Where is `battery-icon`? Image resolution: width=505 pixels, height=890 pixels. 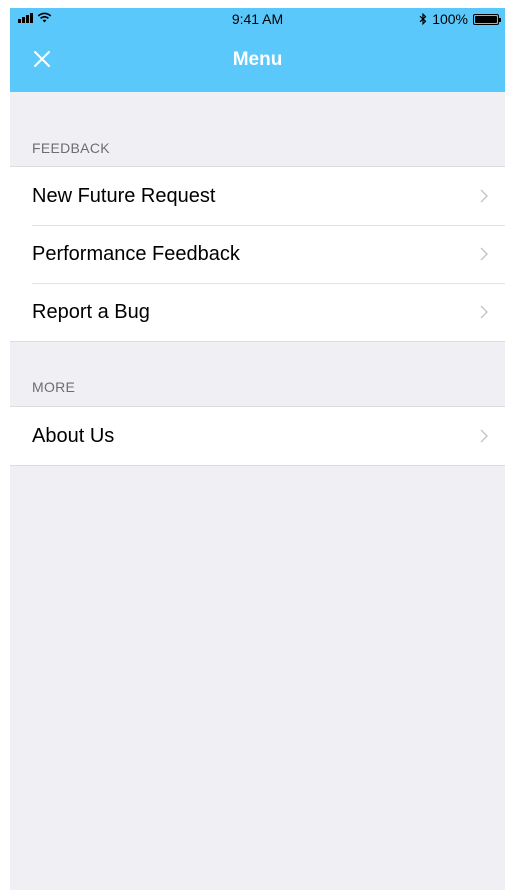 battery-icon is located at coordinates (487, 19).